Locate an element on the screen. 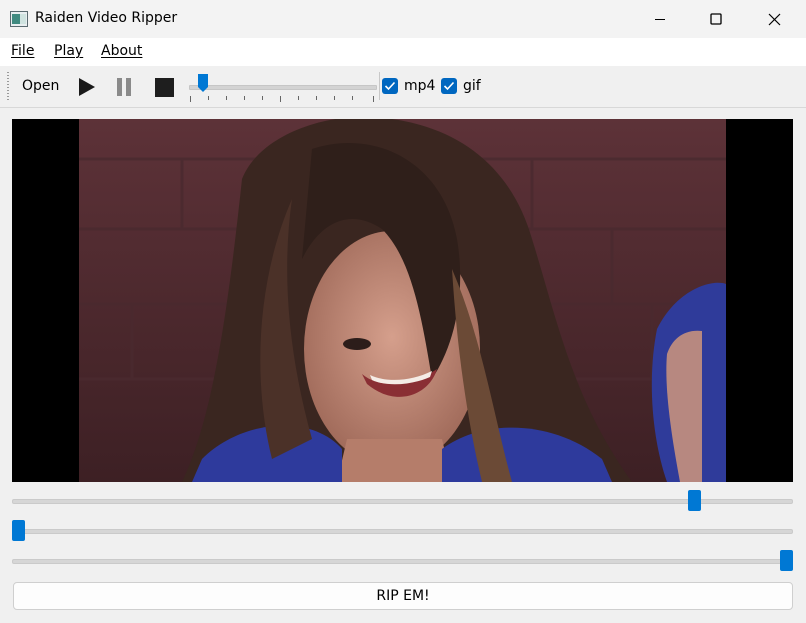  rip-button: RIP EM! is located at coordinates (403, 596).